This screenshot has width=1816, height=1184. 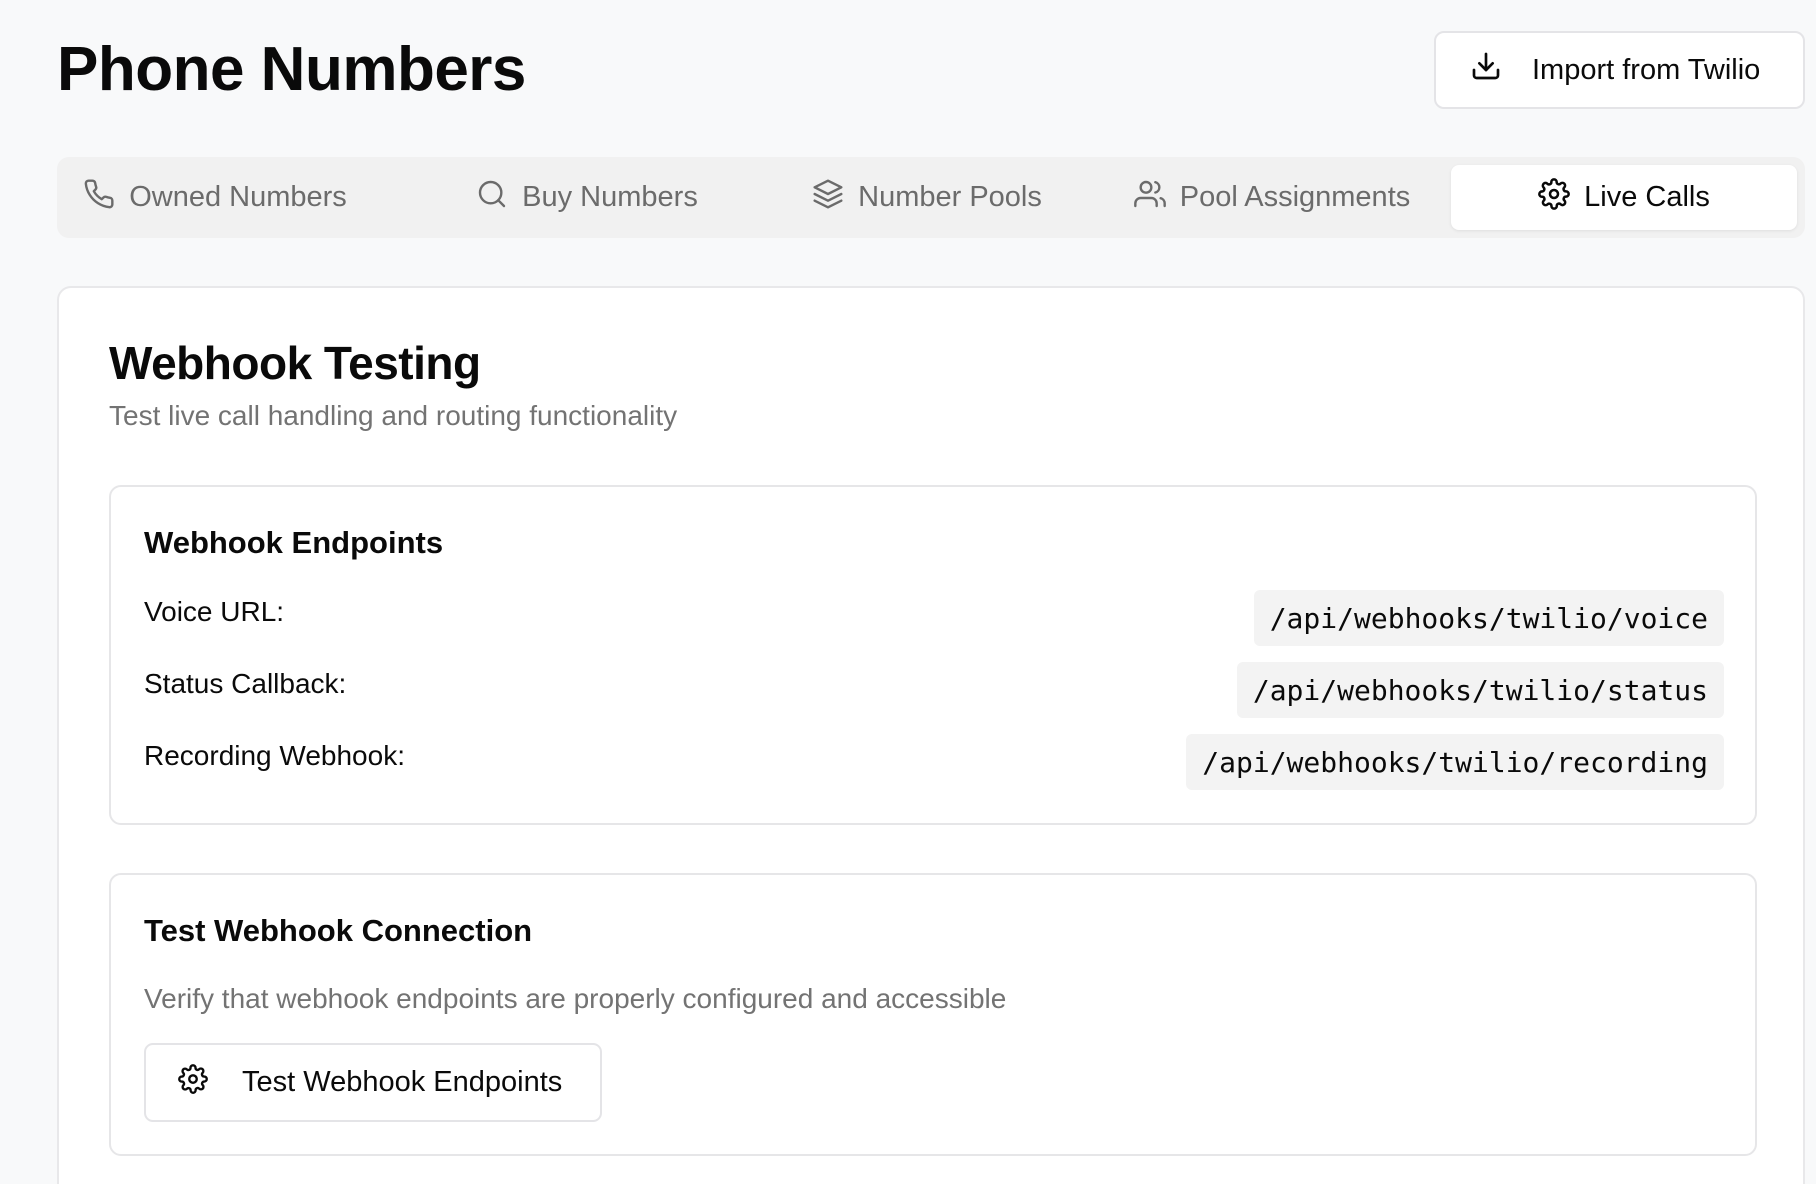 What do you see at coordinates (106, 198) in the screenshot?
I see `phone-icon` at bounding box center [106, 198].